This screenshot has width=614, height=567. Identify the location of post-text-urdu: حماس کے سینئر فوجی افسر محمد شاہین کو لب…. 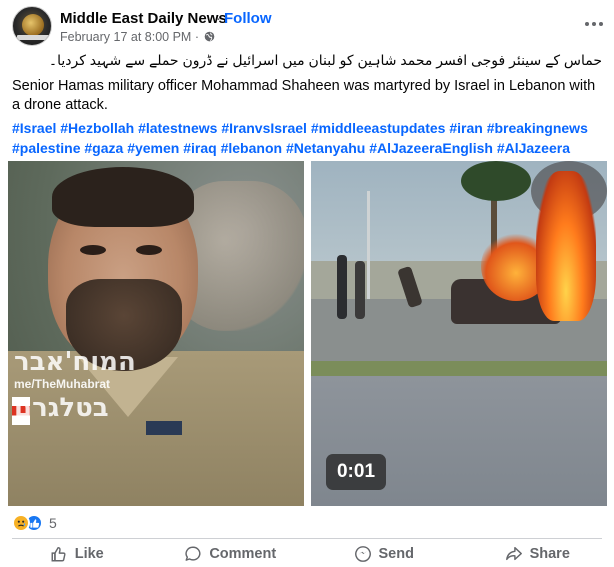
(325, 60).